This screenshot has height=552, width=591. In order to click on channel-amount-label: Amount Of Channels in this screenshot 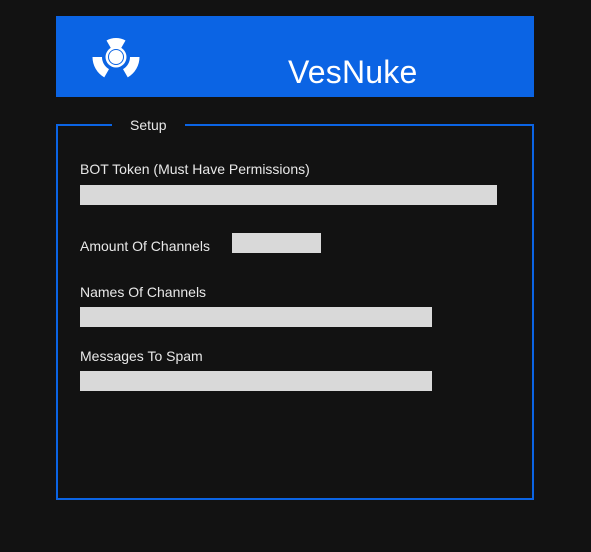, I will do `click(145, 246)`.